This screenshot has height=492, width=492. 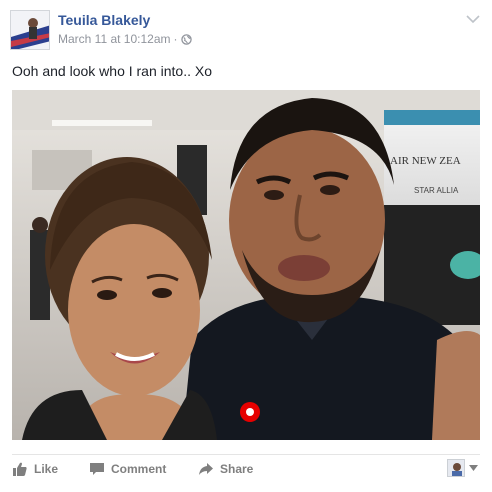 What do you see at coordinates (139, 469) in the screenshot?
I see `comment-label: Comment` at bounding box center [139, 469].